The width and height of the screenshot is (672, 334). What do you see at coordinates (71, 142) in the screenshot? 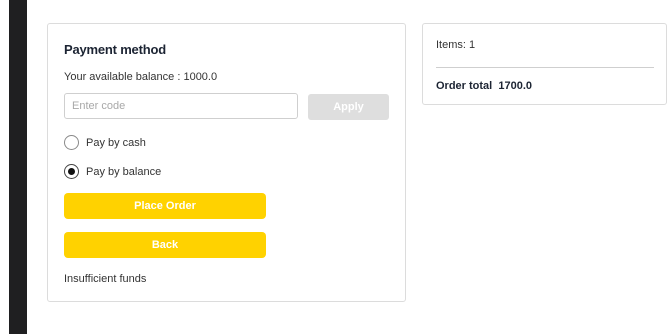
I see `pay-by-cash-radio` at bounding box center [71, 142].